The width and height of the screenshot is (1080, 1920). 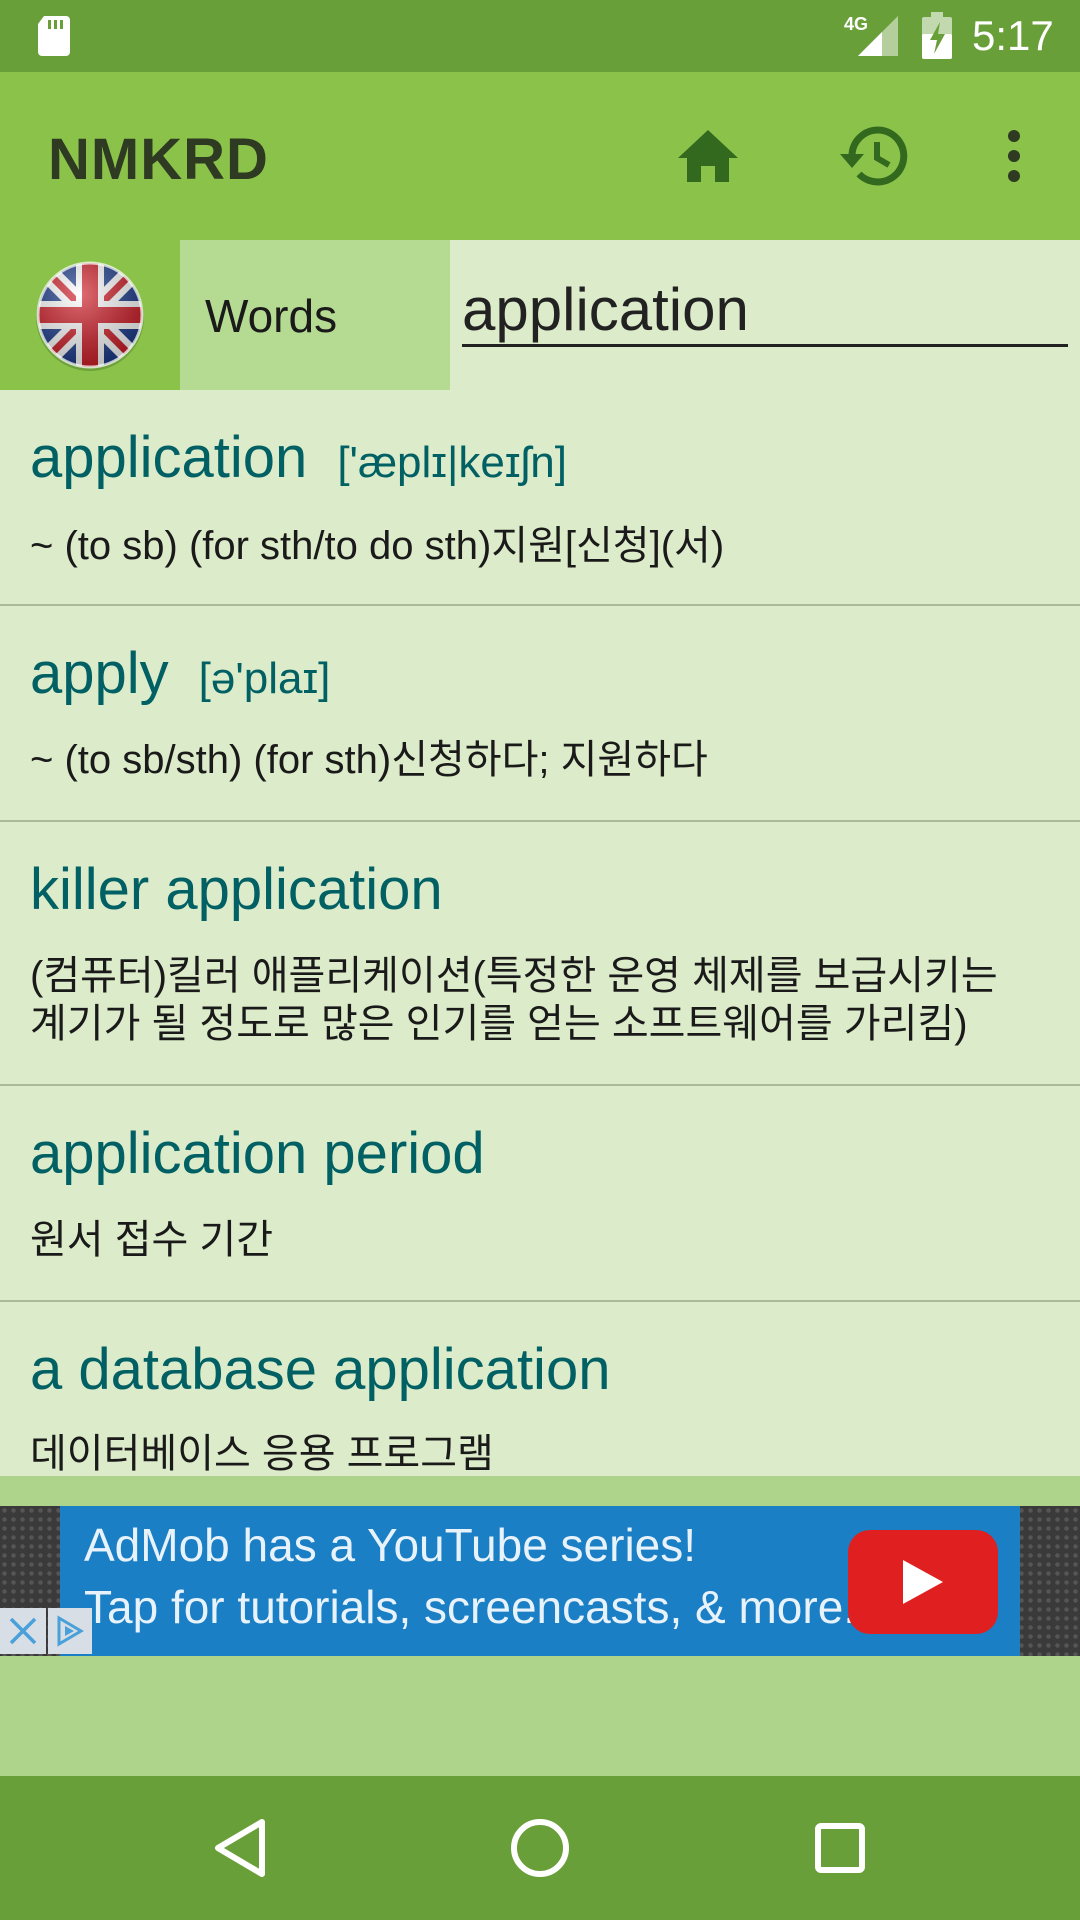 What do you see at coordinates (937, 35) in the screenshot?
I see `battery-charging-icon` at bounding box center [937, 35].